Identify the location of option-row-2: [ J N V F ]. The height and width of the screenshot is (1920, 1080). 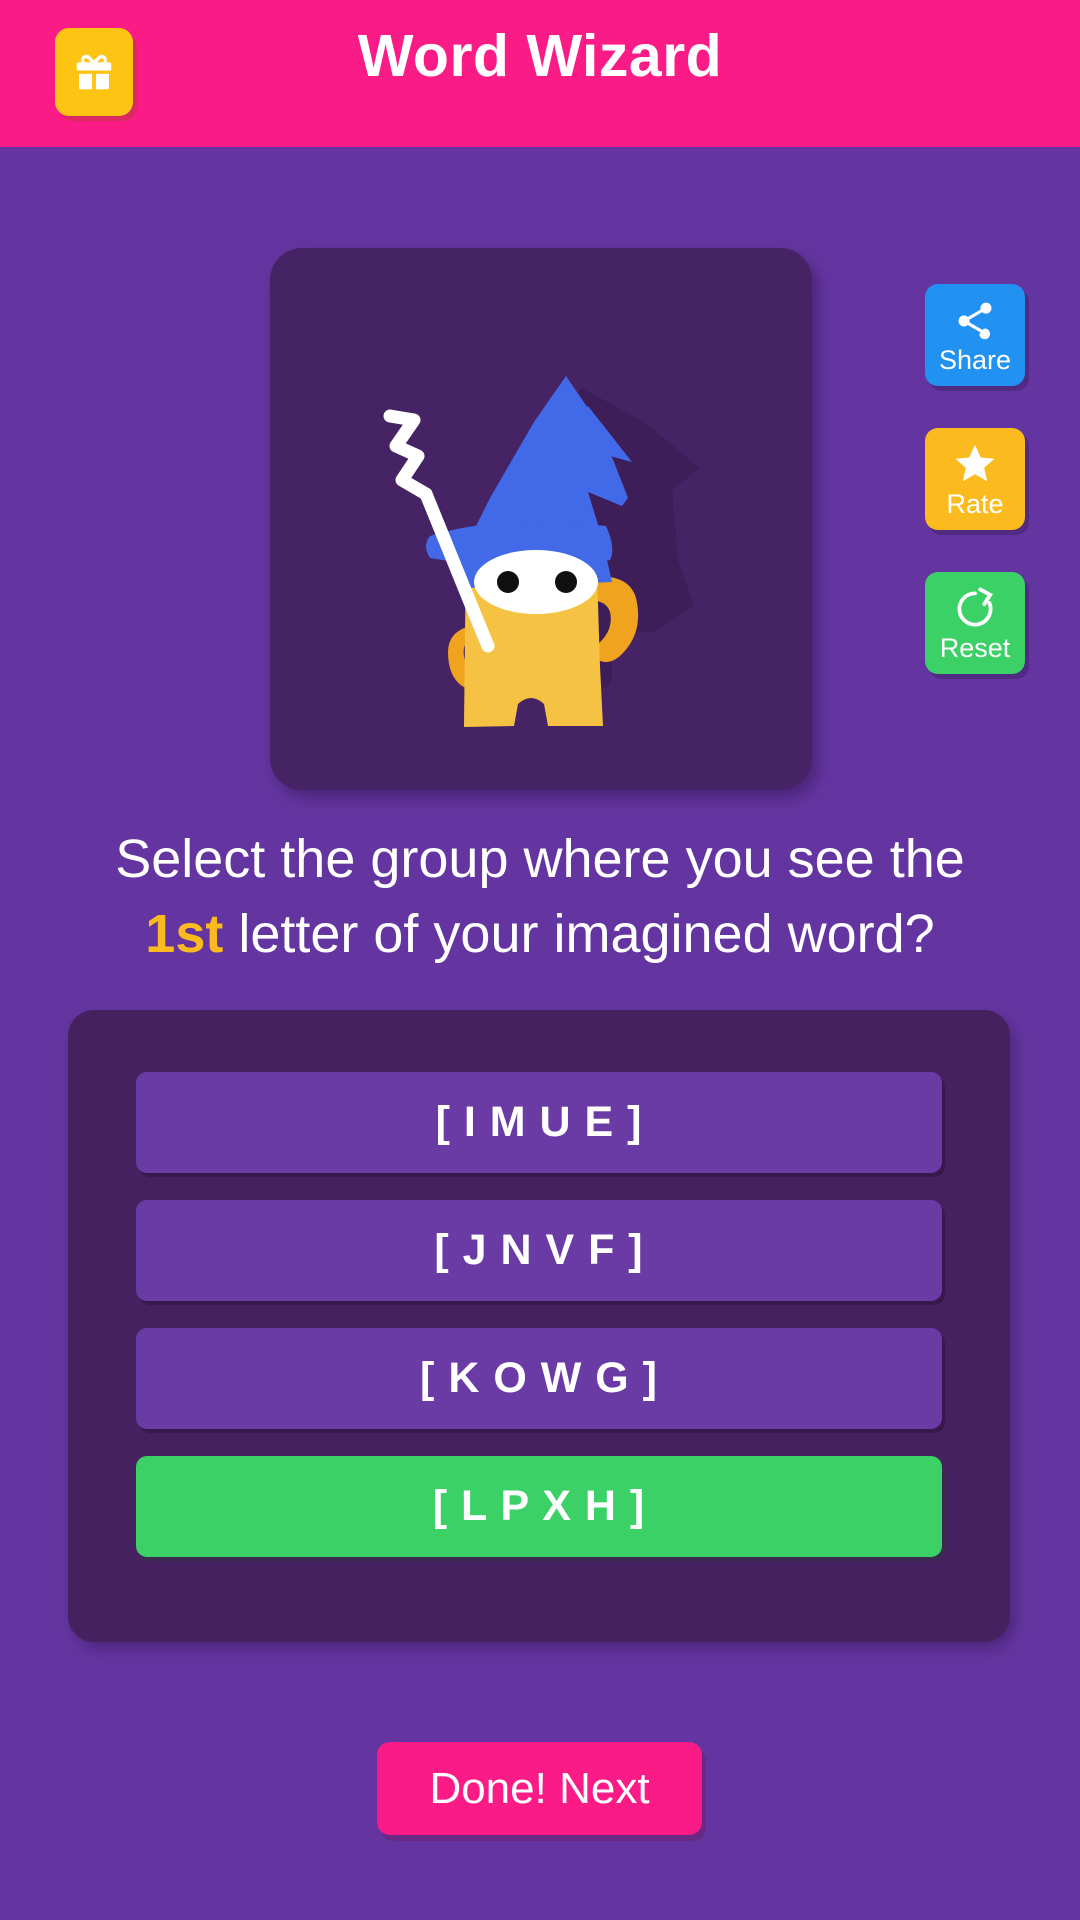
(539, 1250).